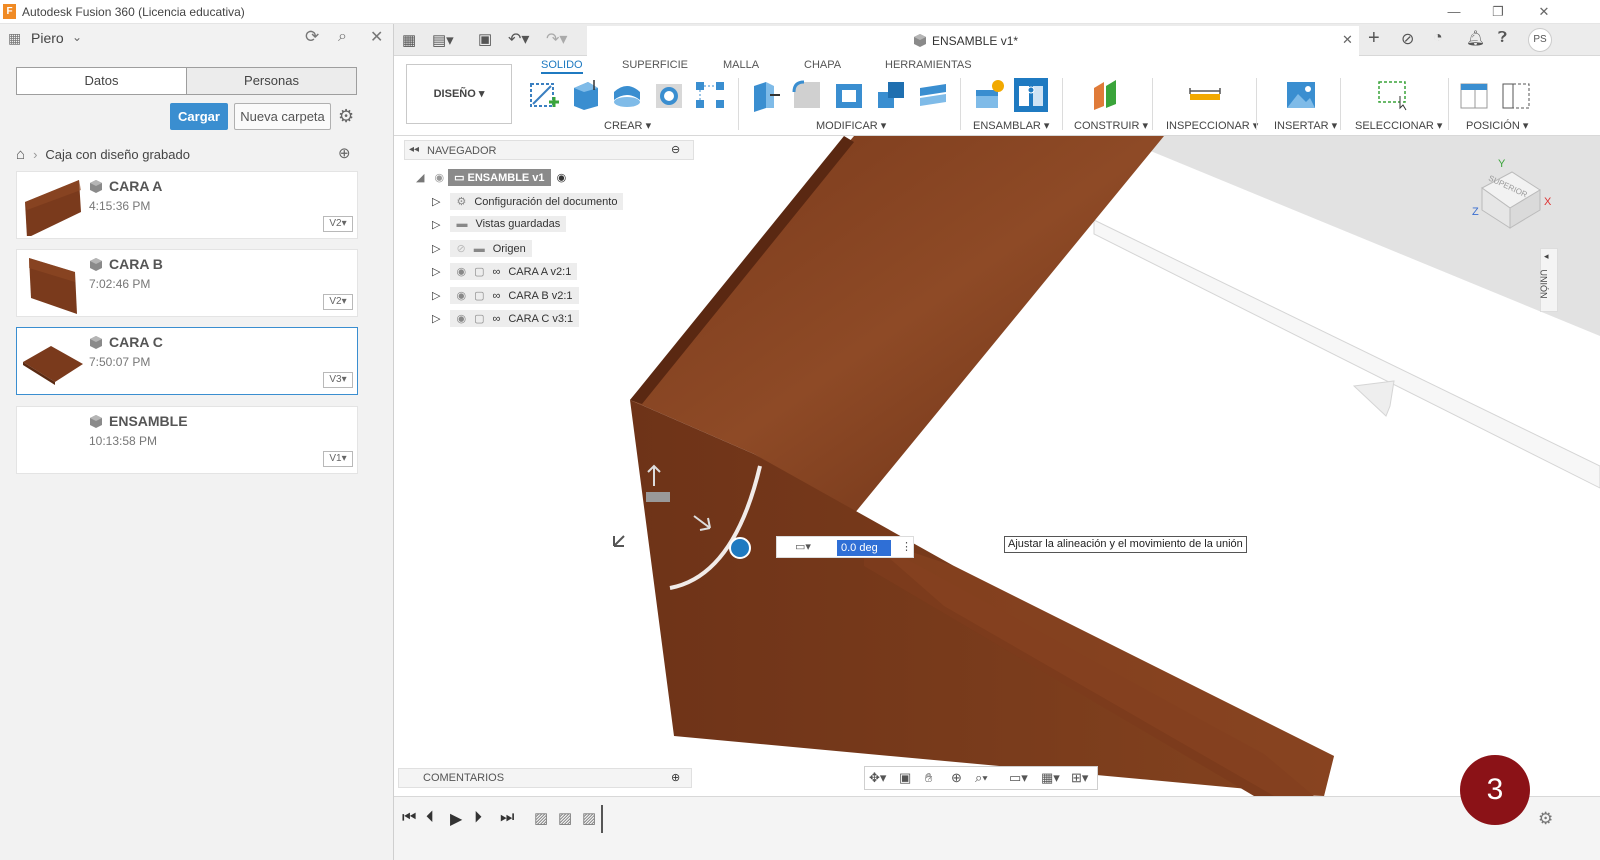 The width and height of the screenshot is (1600, 860). Describe the element at coordinates (187, 205) in the screenshot. I see `file-card-cara-a: CARA A 4:15:36 PM V2▾` at that location.